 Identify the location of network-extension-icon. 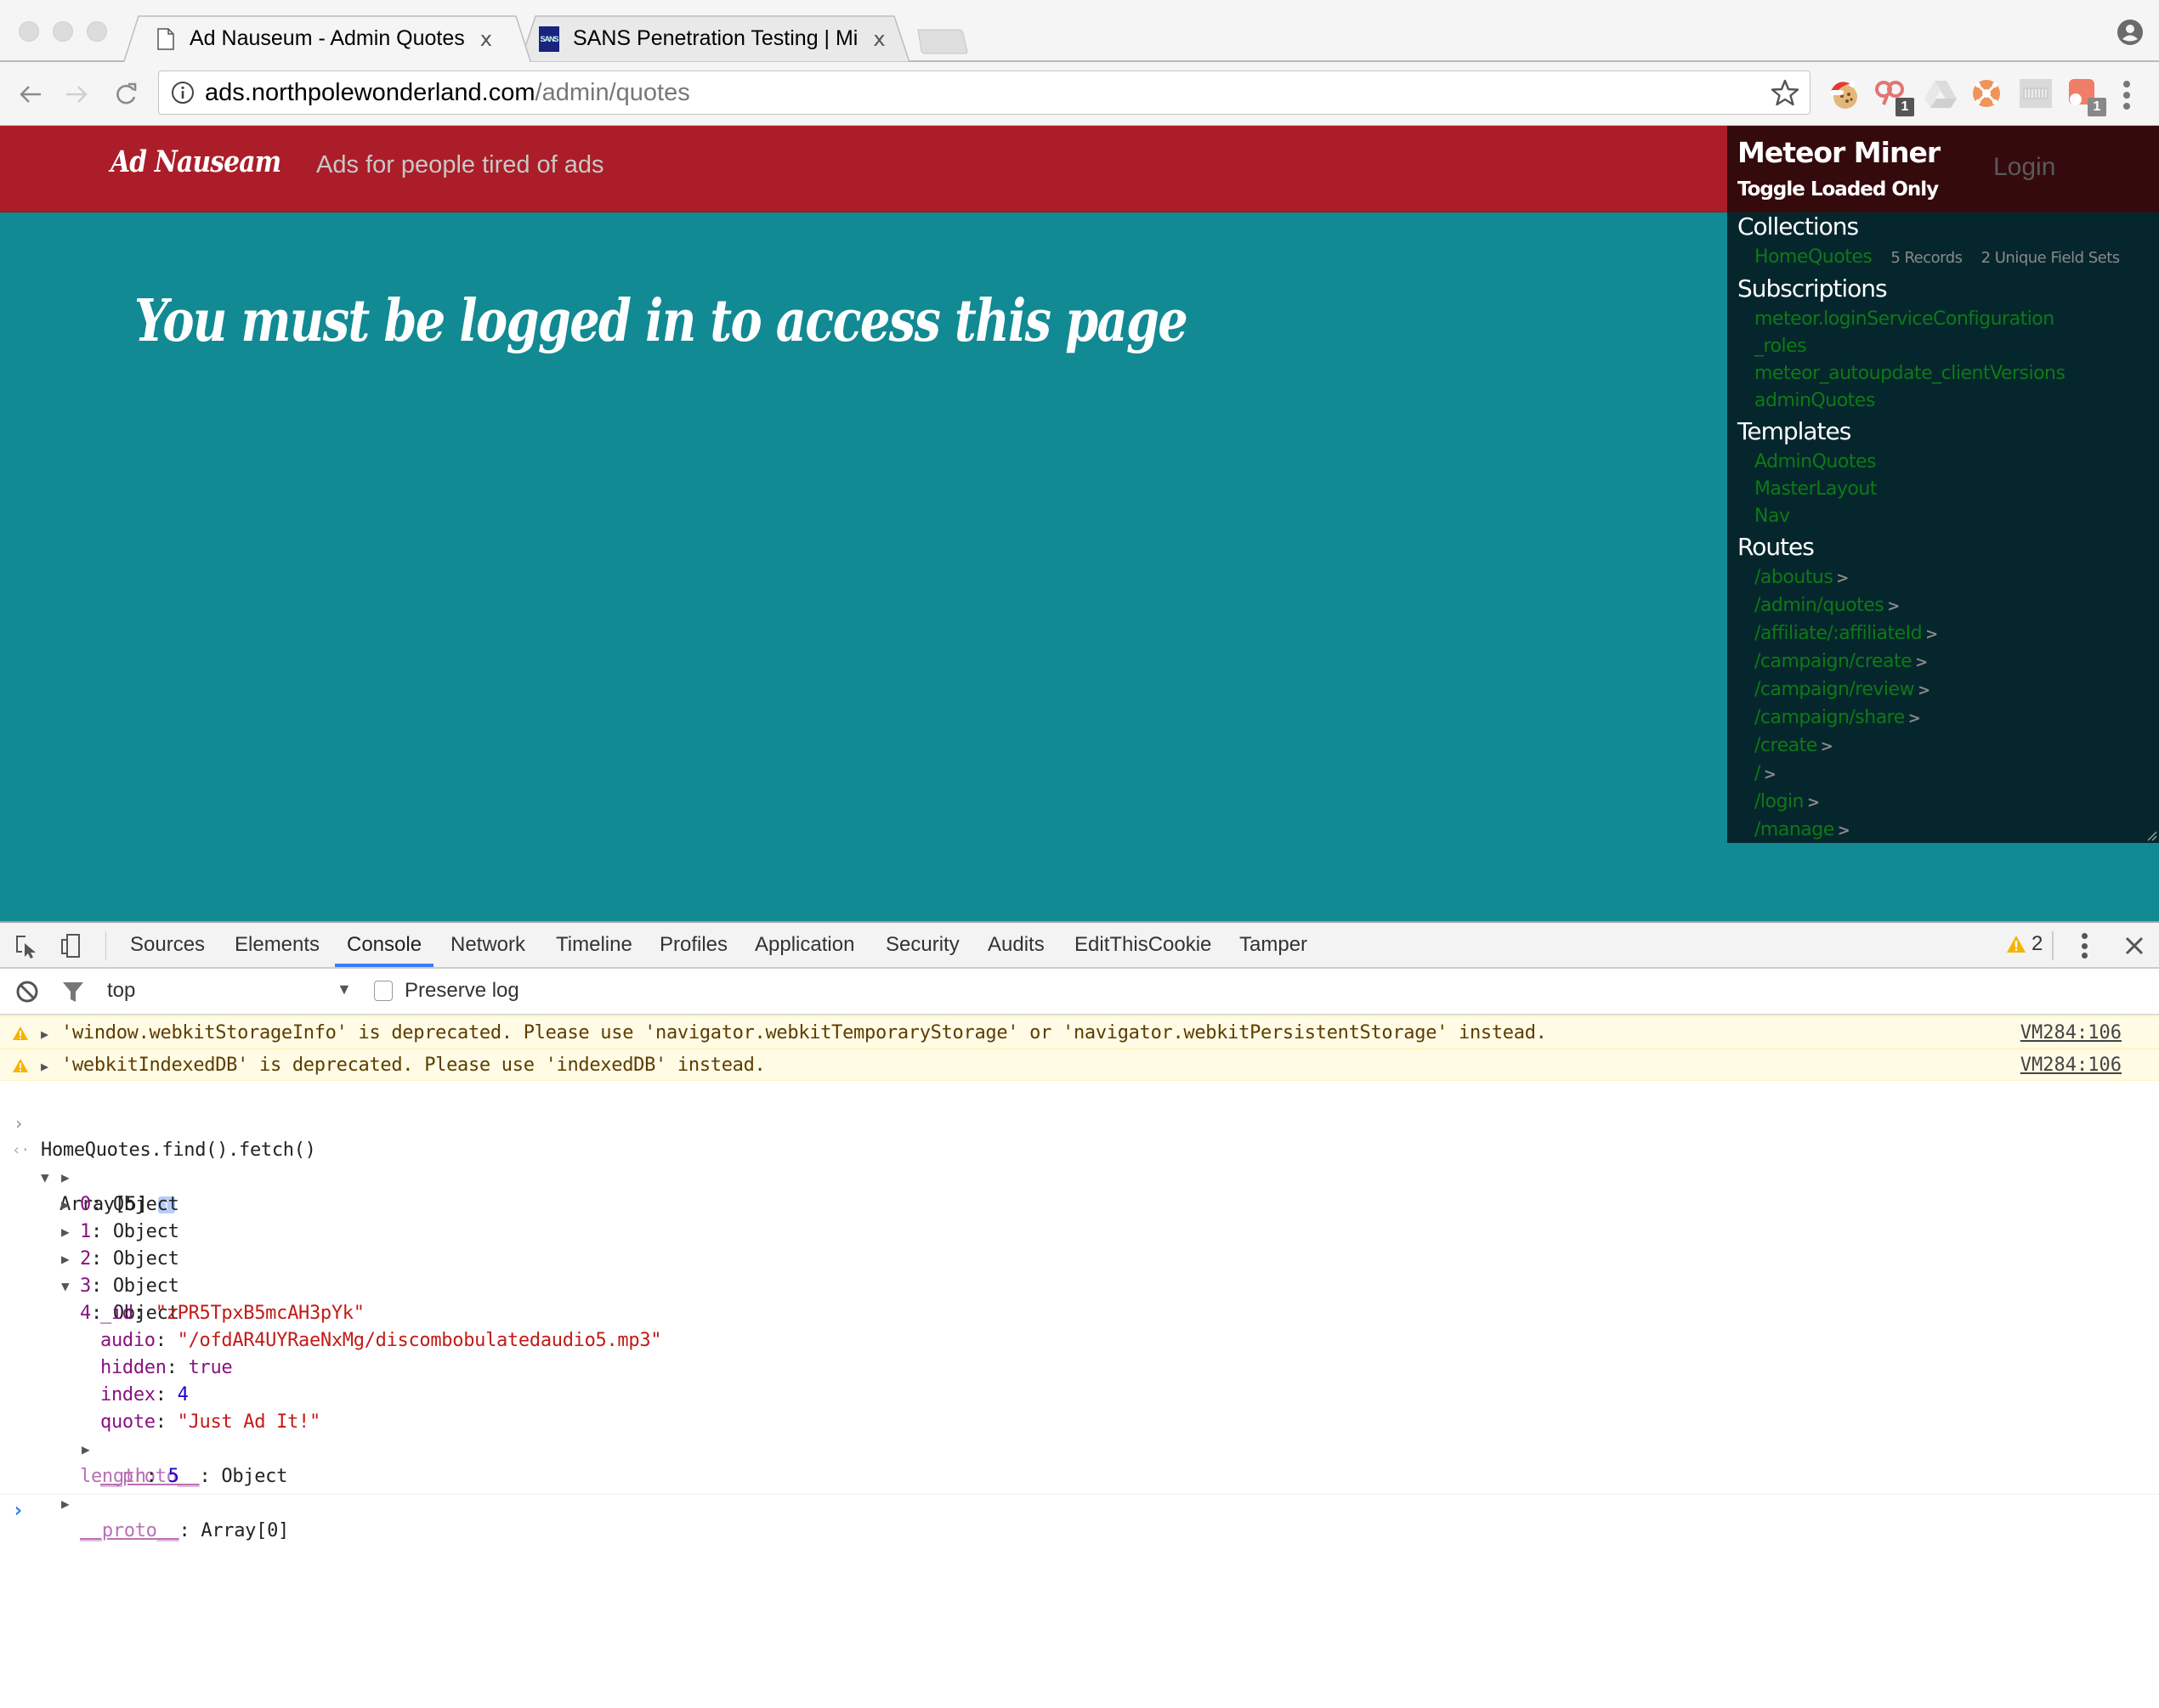
(1986, 94).